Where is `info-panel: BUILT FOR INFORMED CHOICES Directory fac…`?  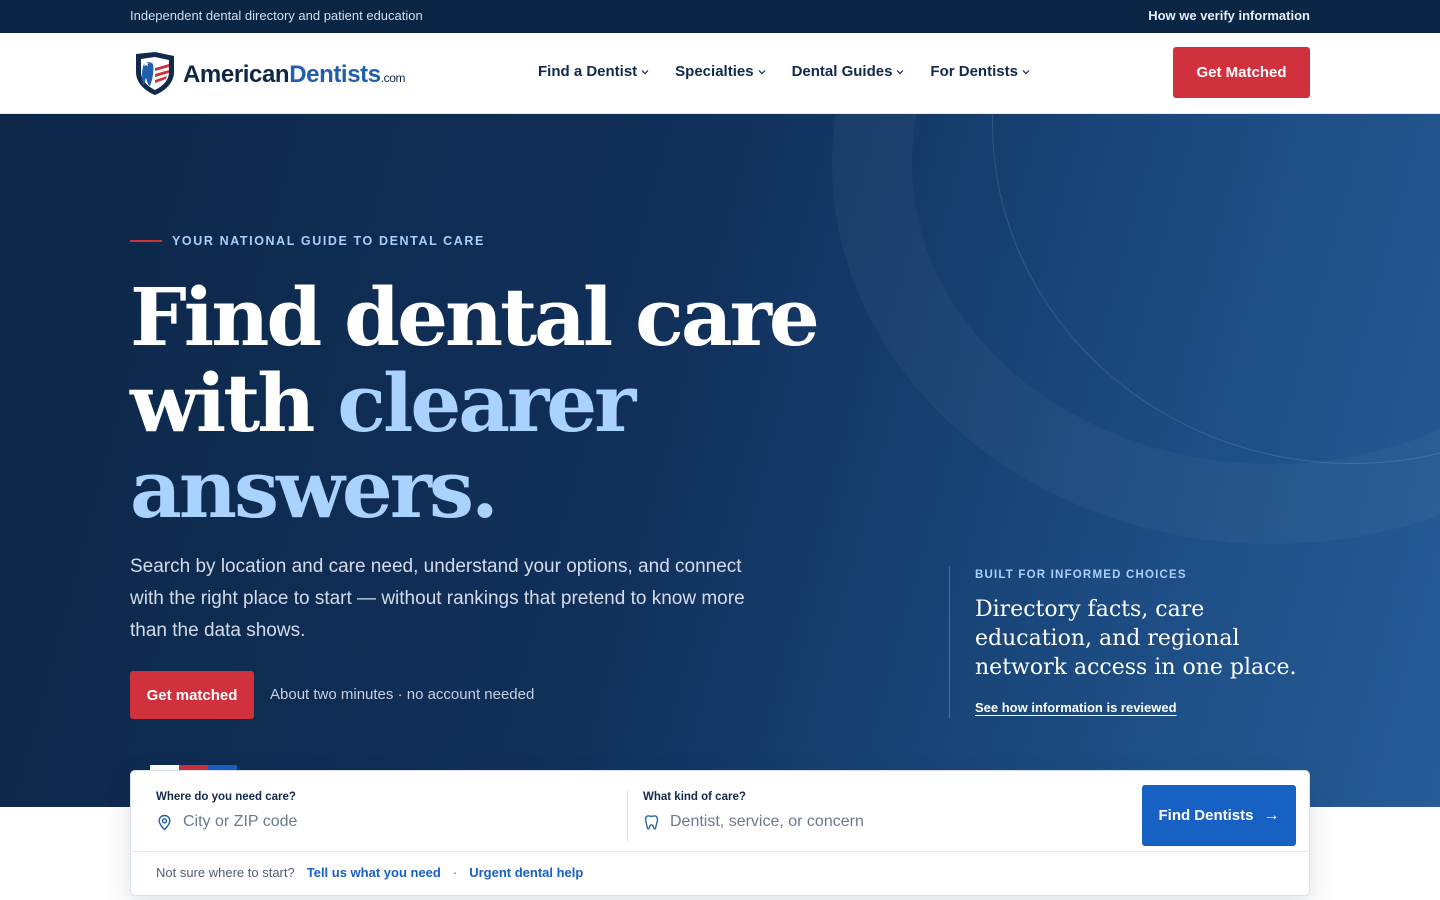 info-panel: BUILT FOR INFORMED CHOICES Directory fac… is located at coordinates (1129, 642).